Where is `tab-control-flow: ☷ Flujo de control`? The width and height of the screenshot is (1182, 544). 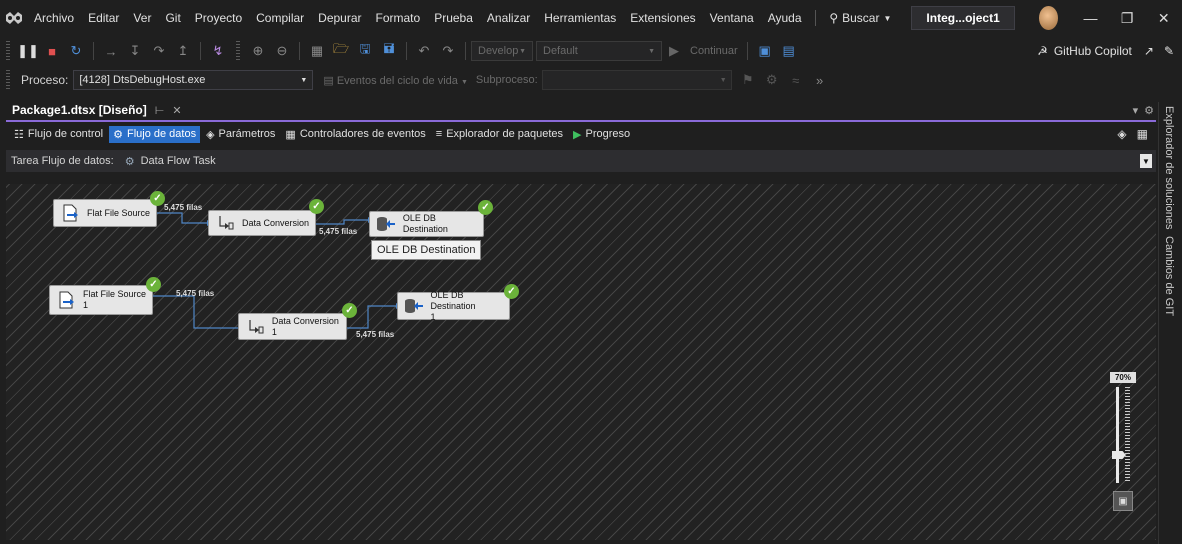 tab-control-flow: ☷ Flujo de control is located at coordinates (58, 134).